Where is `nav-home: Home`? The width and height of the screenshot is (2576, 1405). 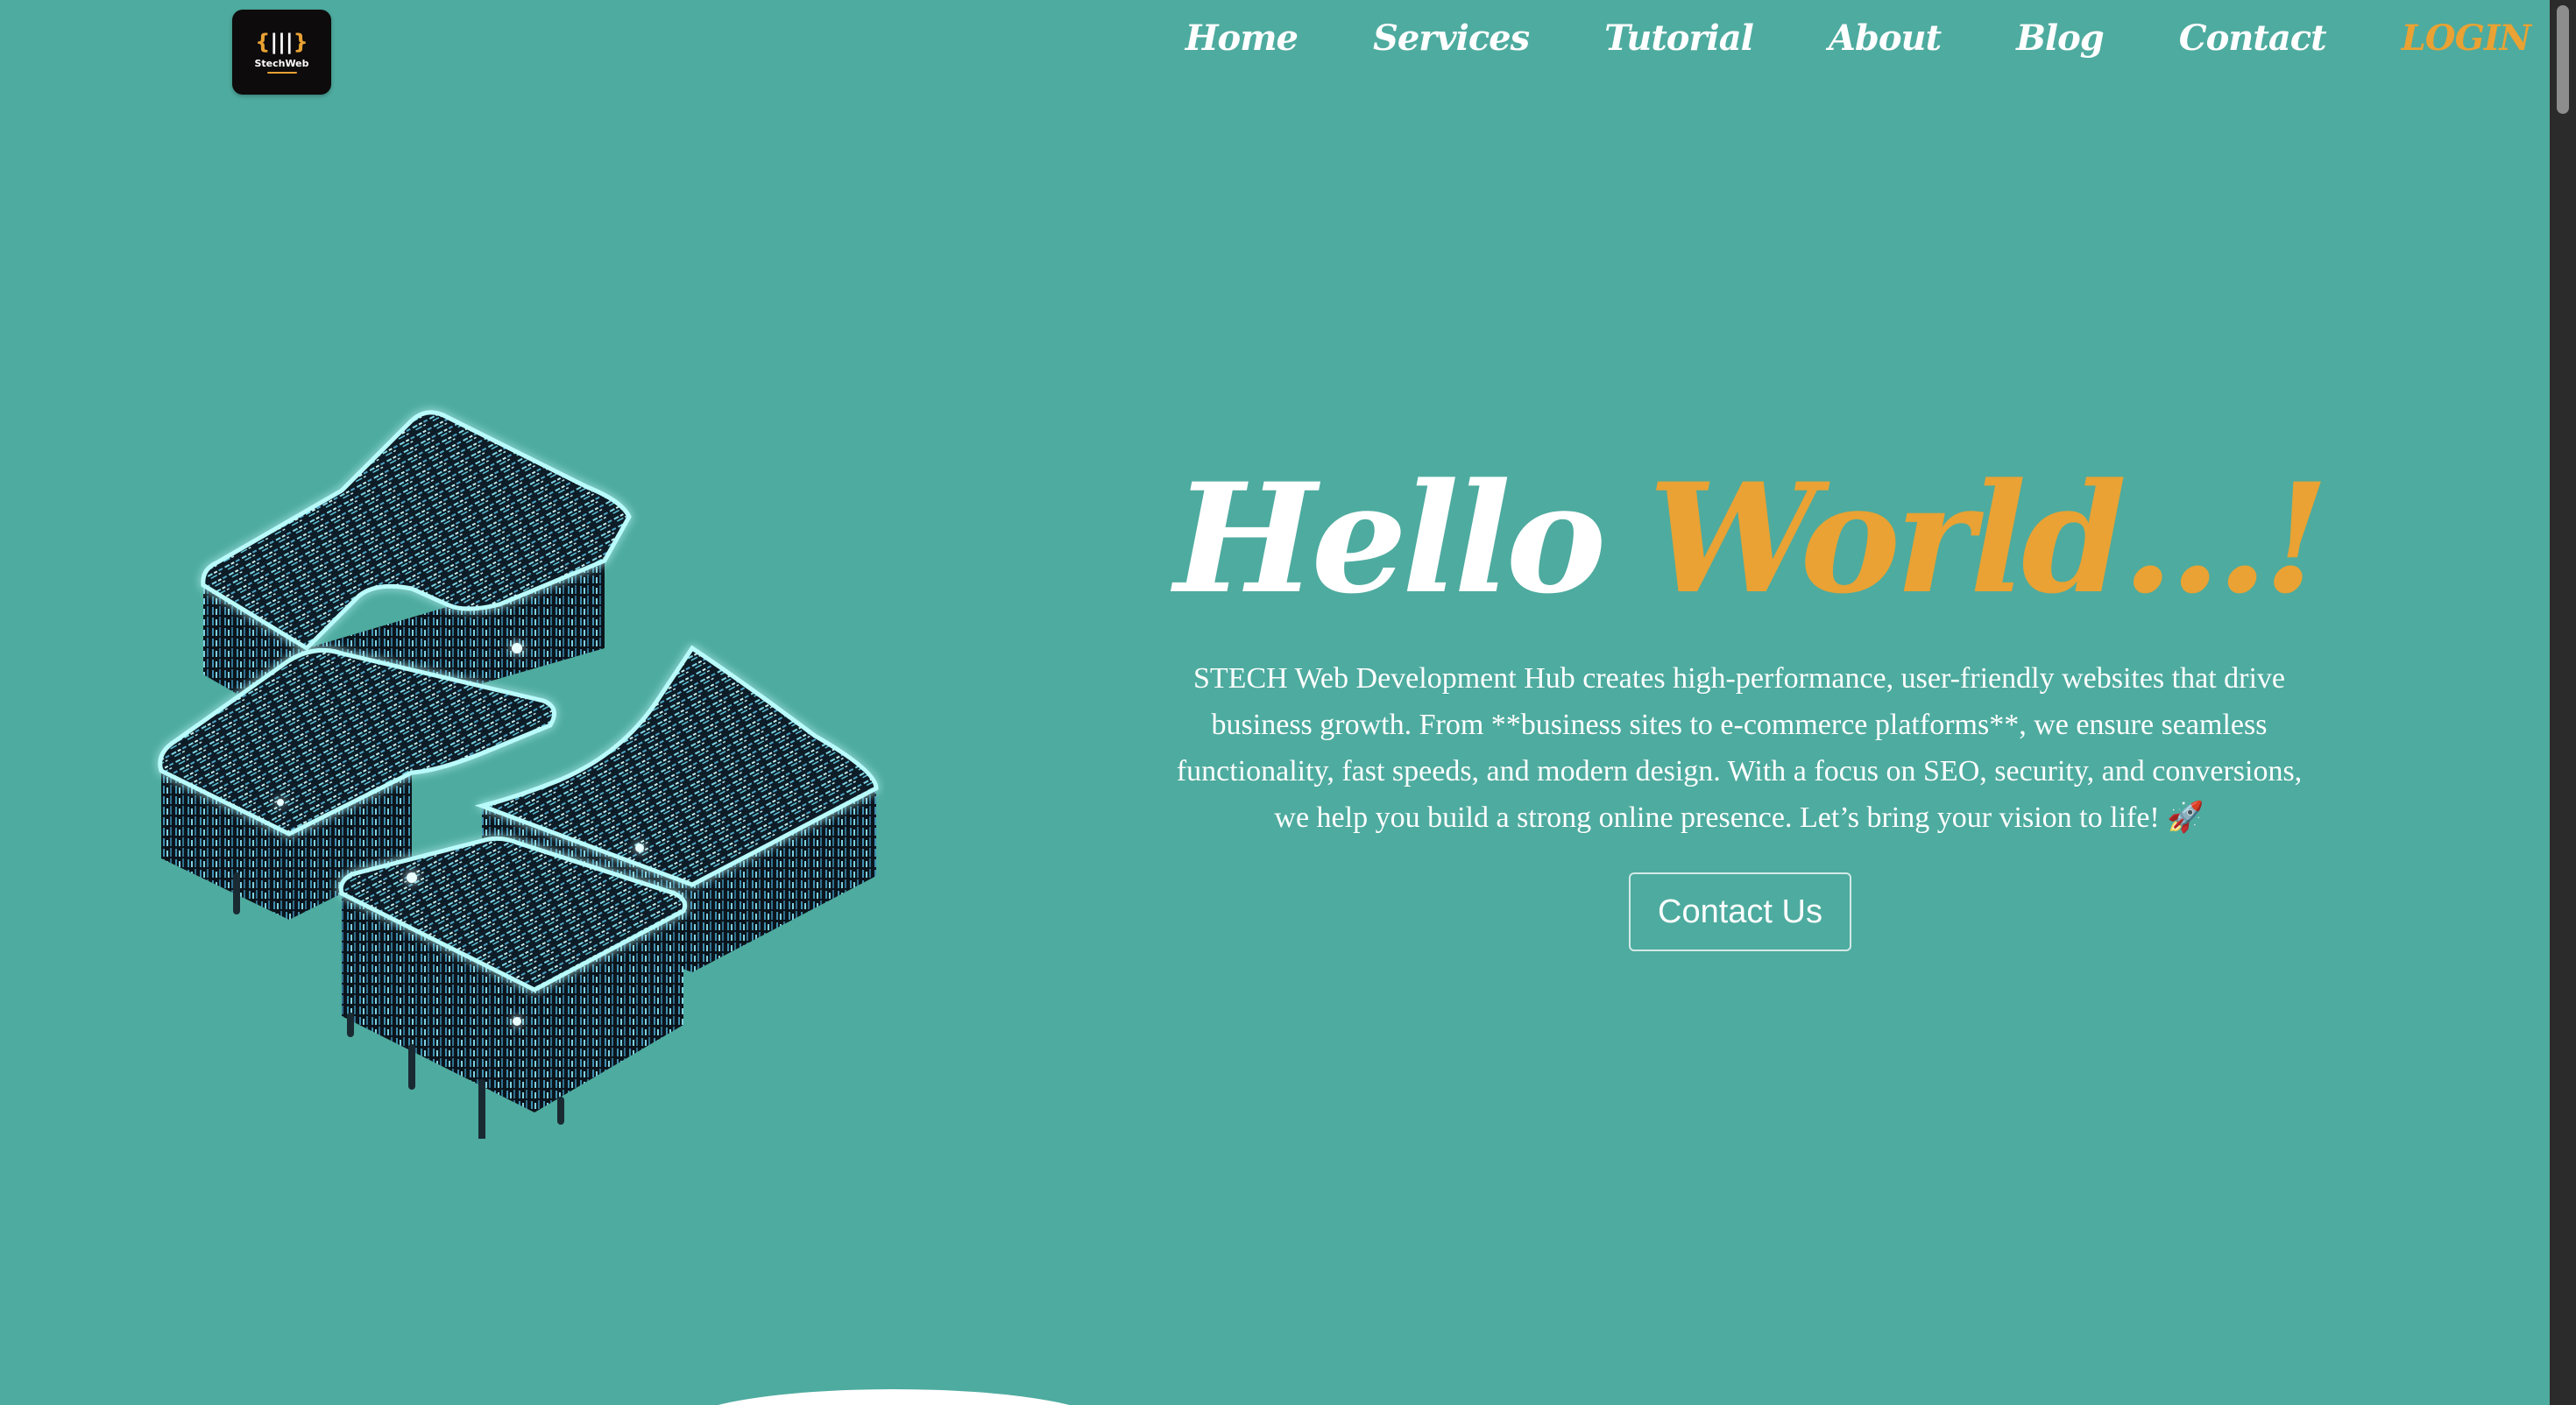 nav-home: Home is located at coordinates (1242, 38).